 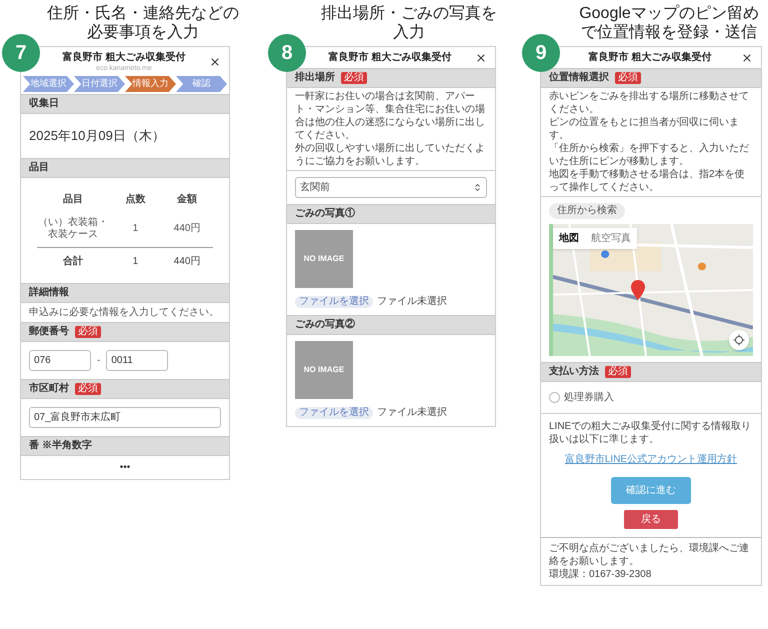 I want to click on section-label: 詳細情報, so click(x=49, y=293).